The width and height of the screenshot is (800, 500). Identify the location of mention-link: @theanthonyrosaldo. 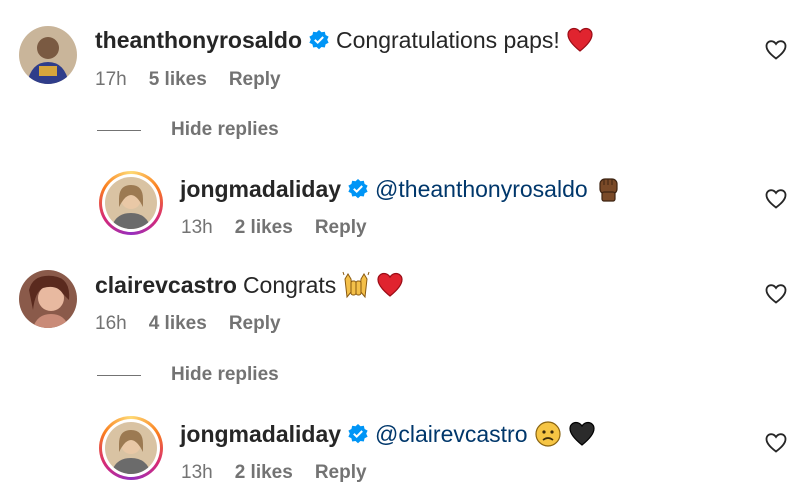
(481, 189).